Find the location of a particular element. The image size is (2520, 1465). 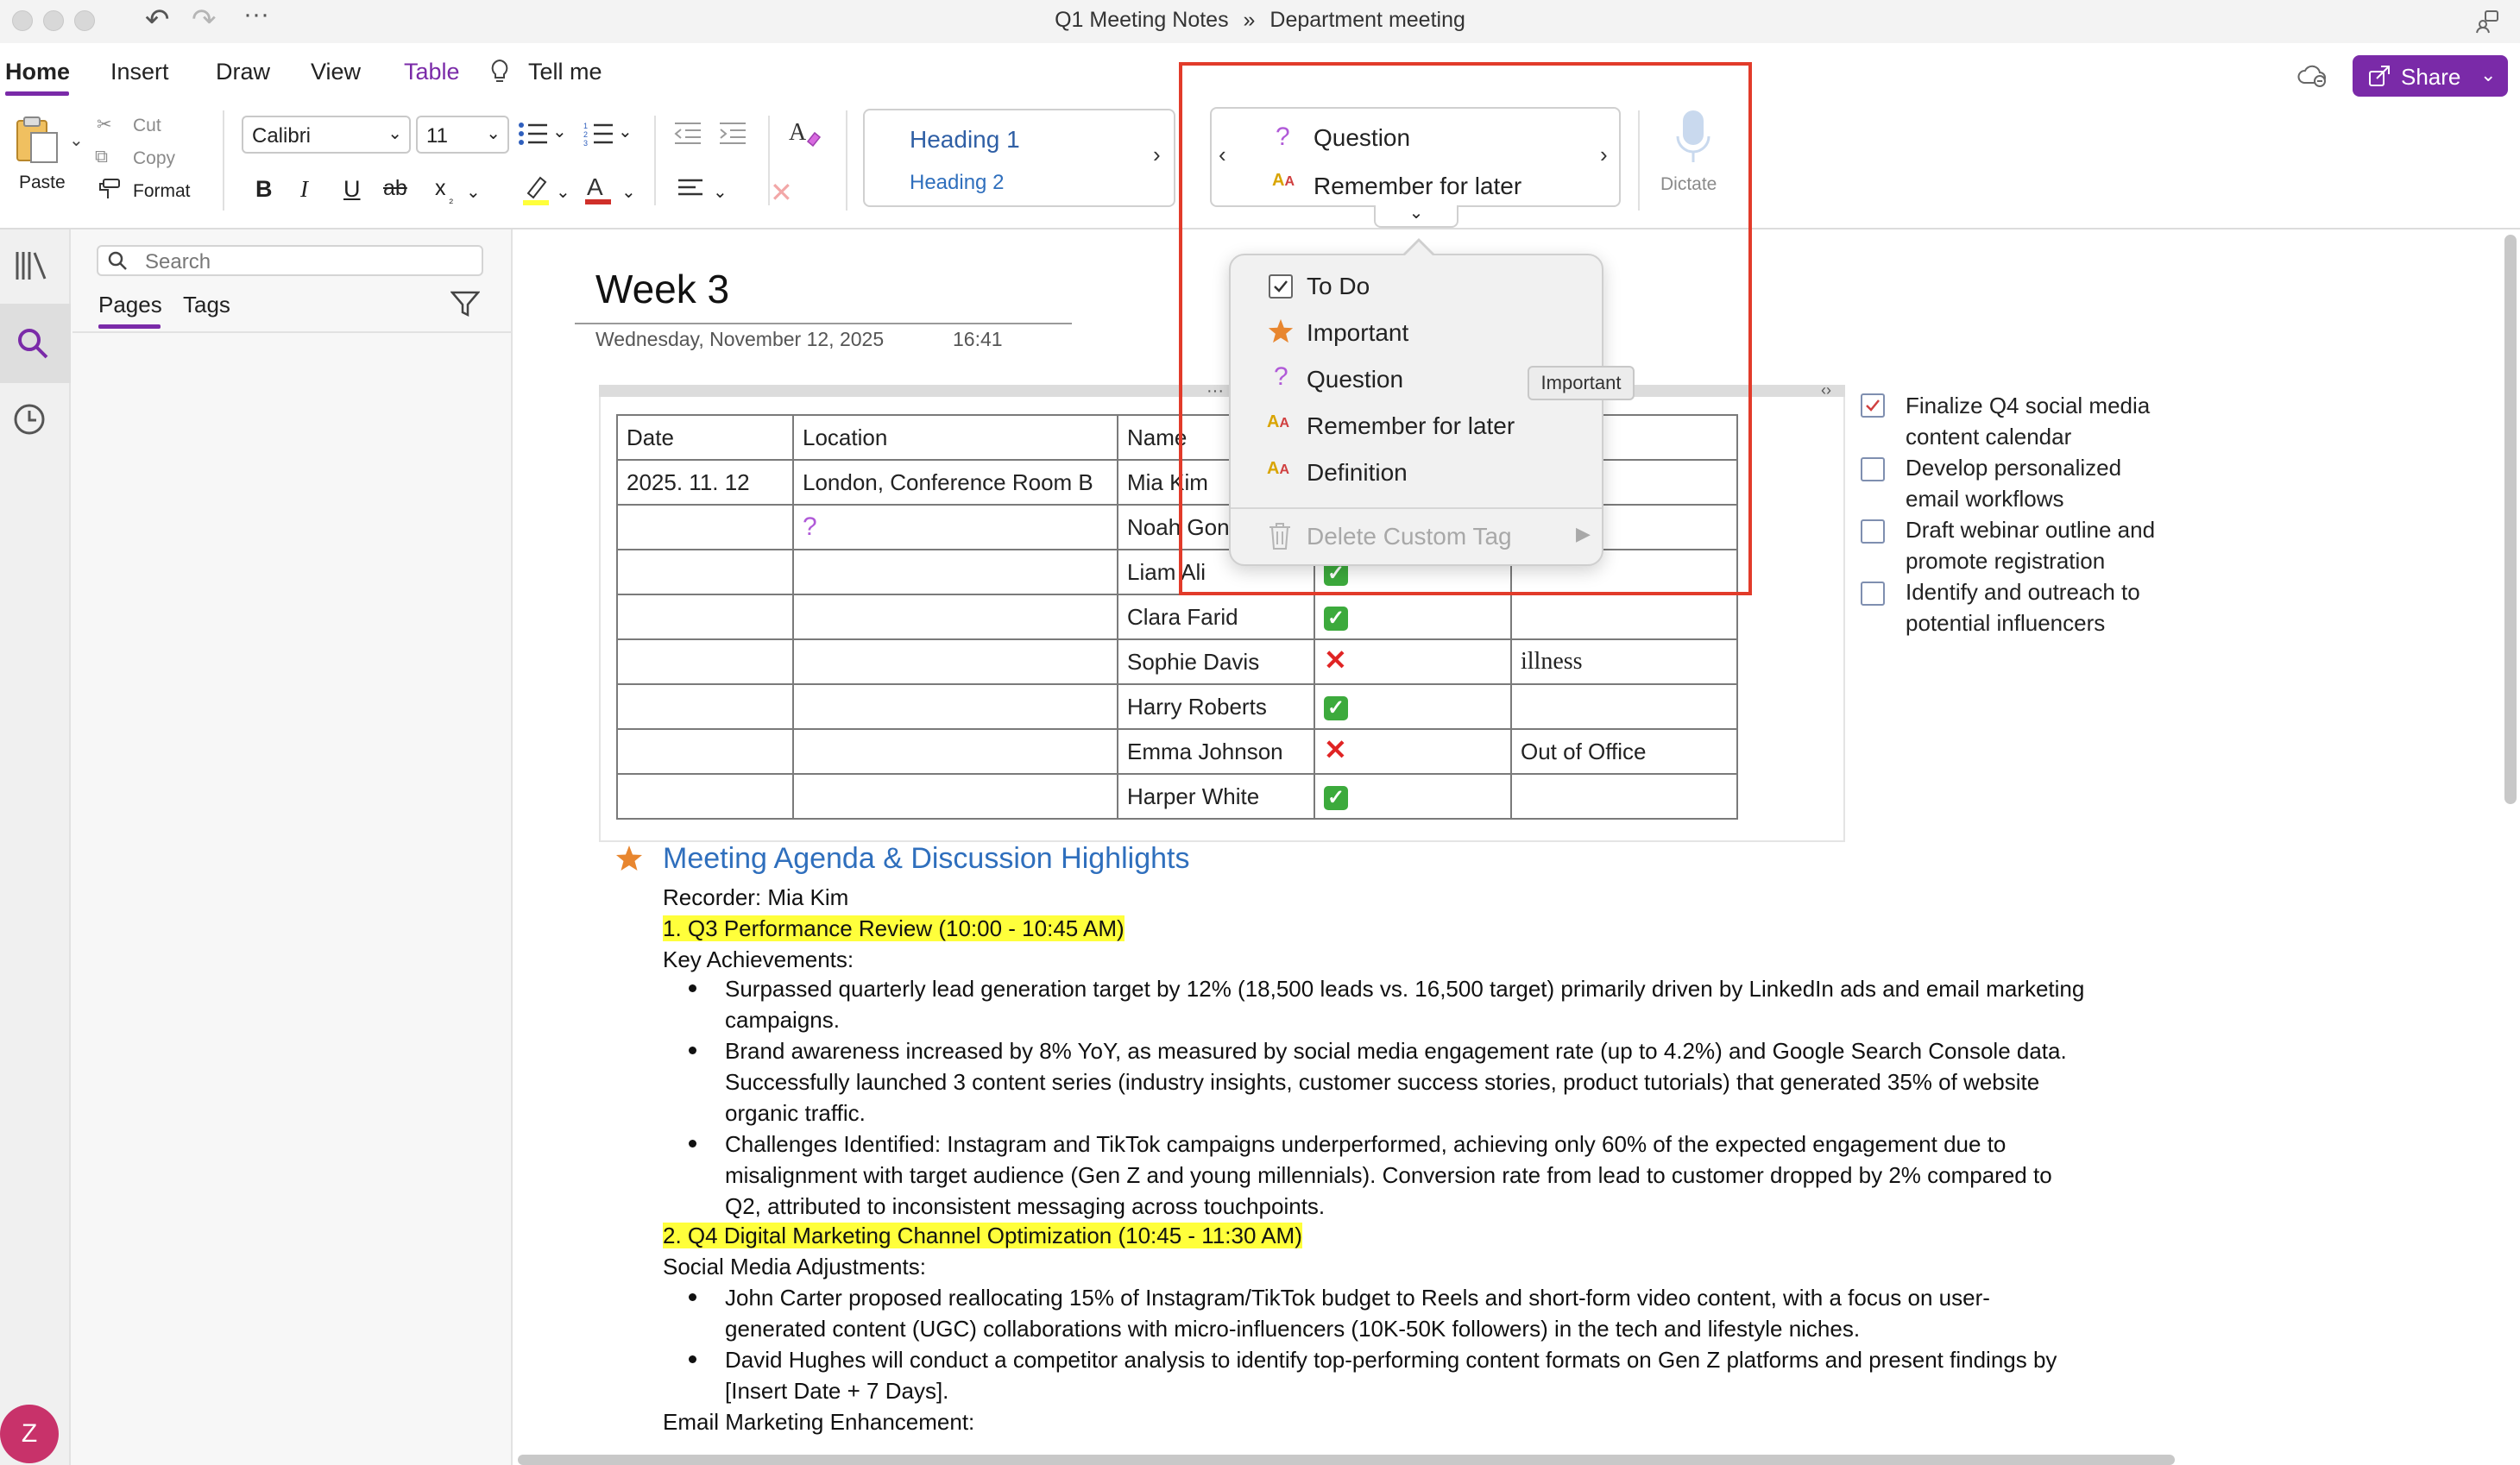

notebooks-icon is located at coordinates (31, 268).